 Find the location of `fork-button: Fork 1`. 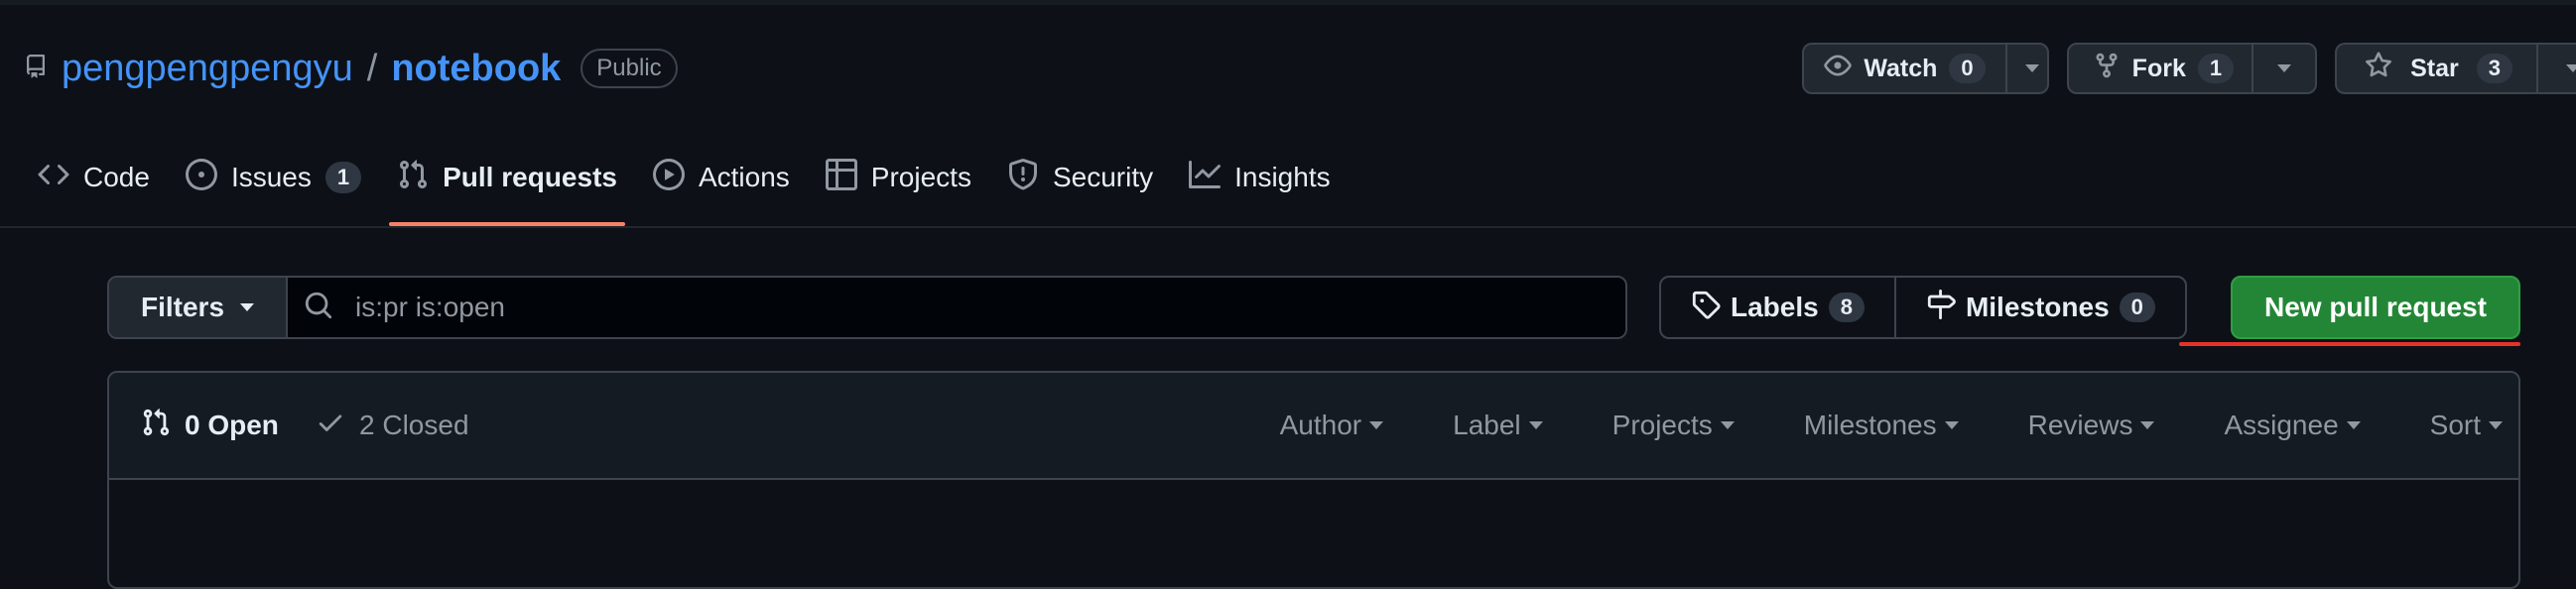

fork-button: Fork 1 is located at coordinates (2161, 68).